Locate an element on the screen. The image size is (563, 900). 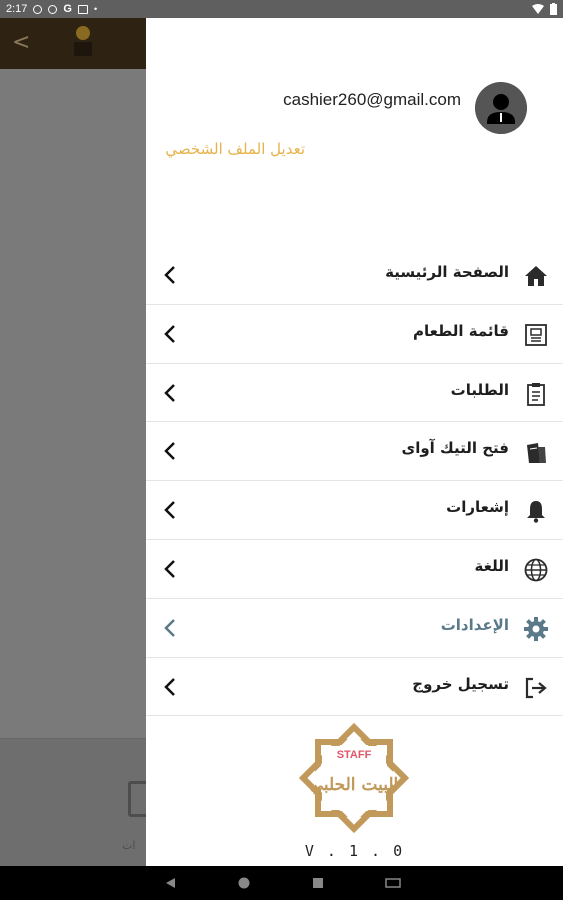
menu-item-notifications: إشعارات is located at coordinates (354, 510).